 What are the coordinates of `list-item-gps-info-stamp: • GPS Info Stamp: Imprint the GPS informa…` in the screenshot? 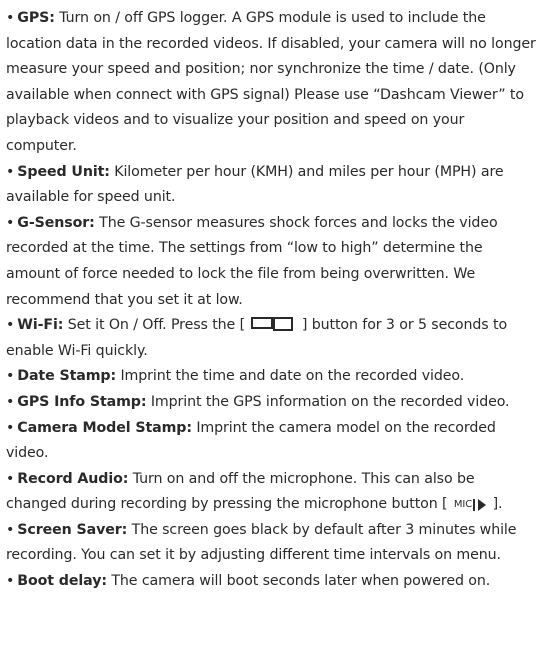 It's located at (272, 403).